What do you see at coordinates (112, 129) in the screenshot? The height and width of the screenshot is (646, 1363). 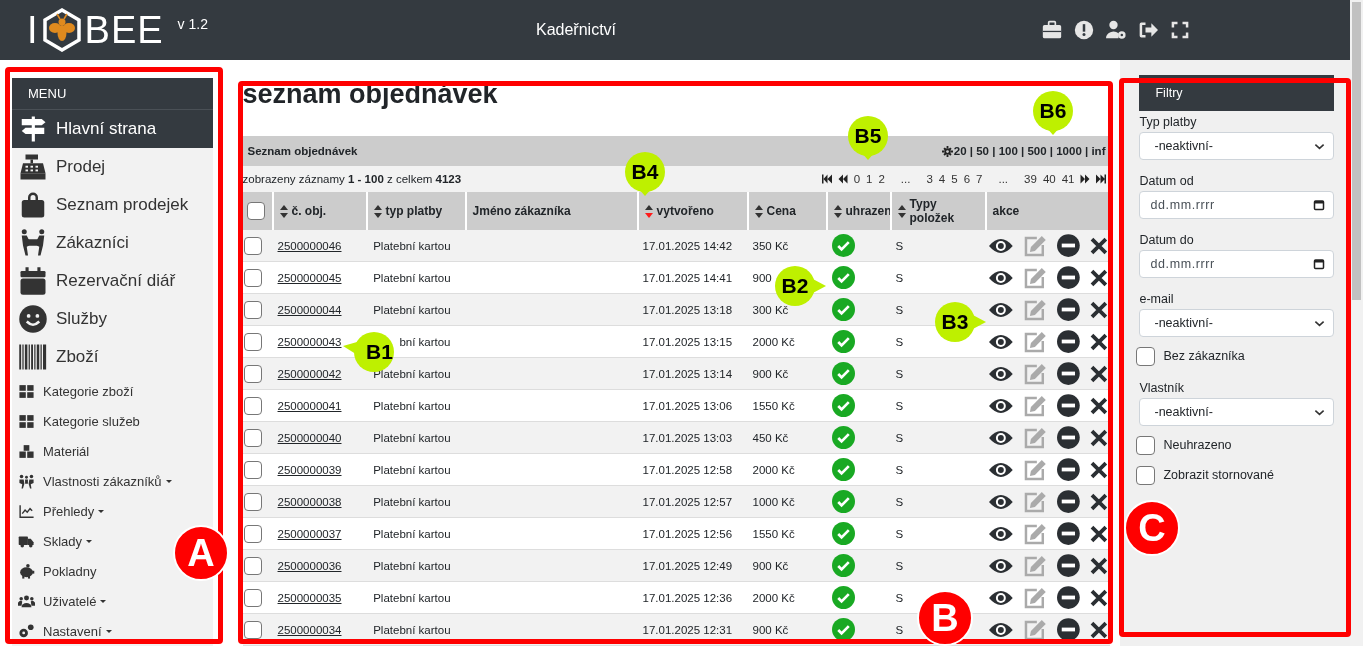 I see `sidebar-item: Hlavní strana` at bounding box center [112, 129].